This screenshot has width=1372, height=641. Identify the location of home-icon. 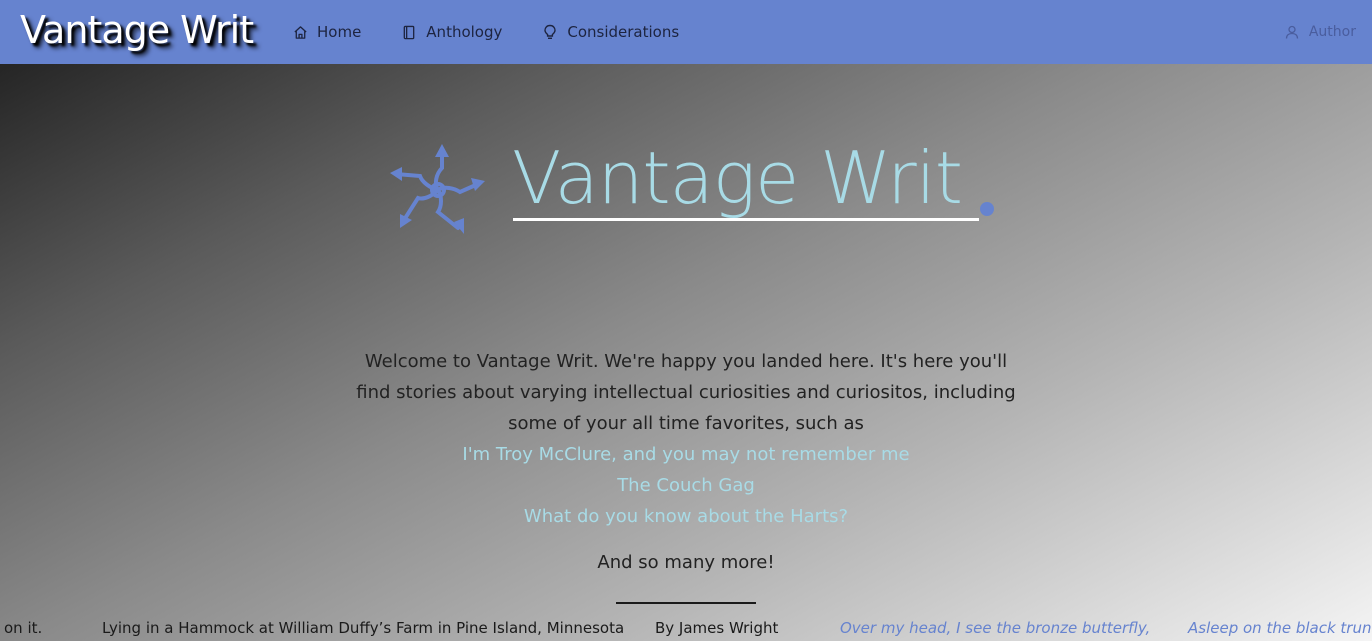
(300, 32).